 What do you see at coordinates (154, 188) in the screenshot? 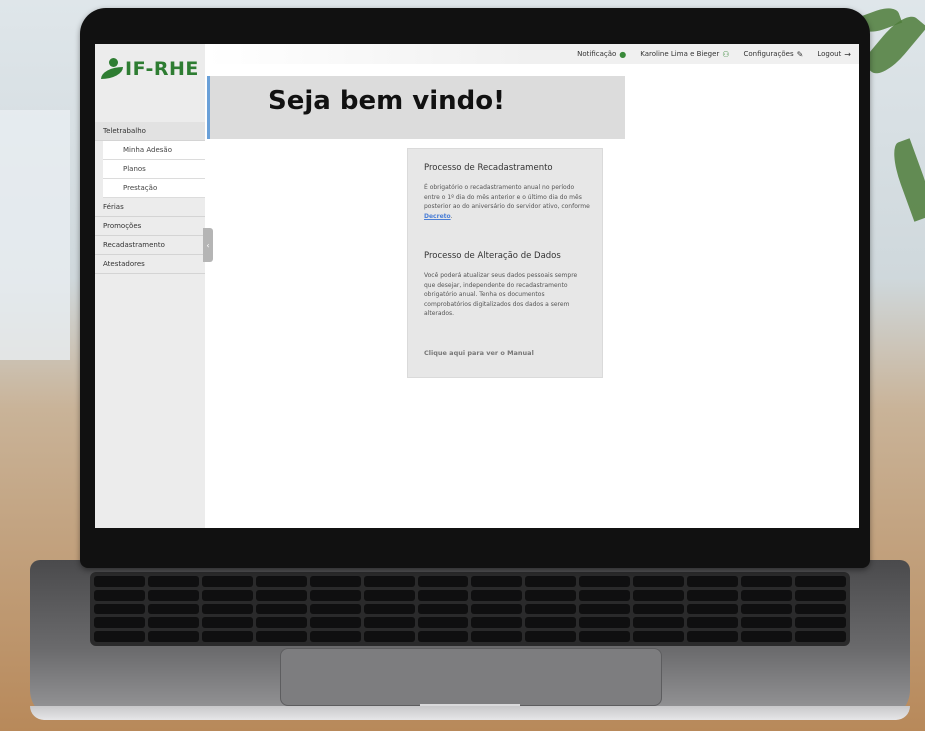
I see `submenu-item-prestacao: Prestação` at bounding box center [154, 188].